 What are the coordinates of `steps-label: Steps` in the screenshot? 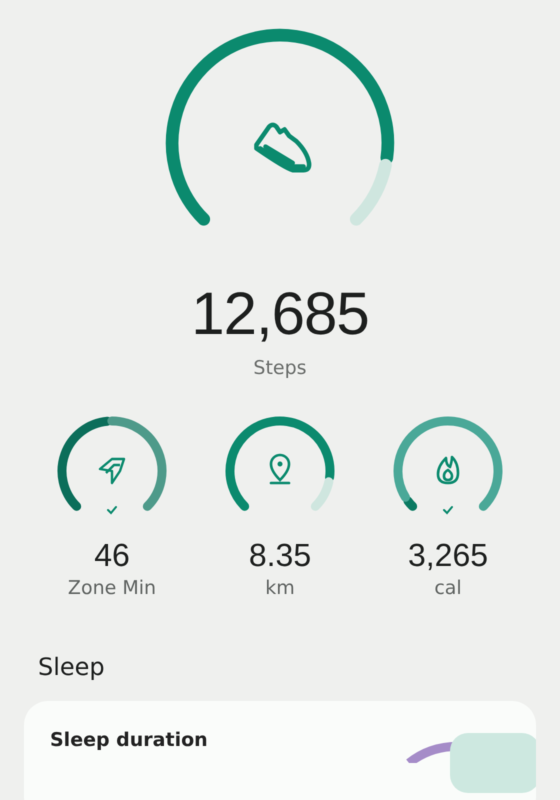 It's located at (280, 368).